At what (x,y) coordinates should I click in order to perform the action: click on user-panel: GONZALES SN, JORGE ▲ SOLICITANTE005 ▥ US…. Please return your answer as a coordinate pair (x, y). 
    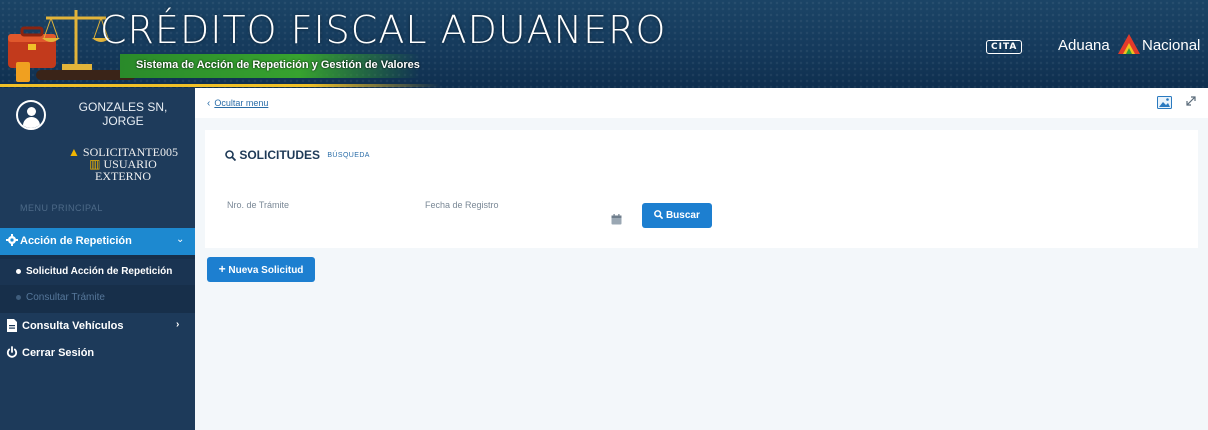
    Looking at the image, I should click on (97, 158).